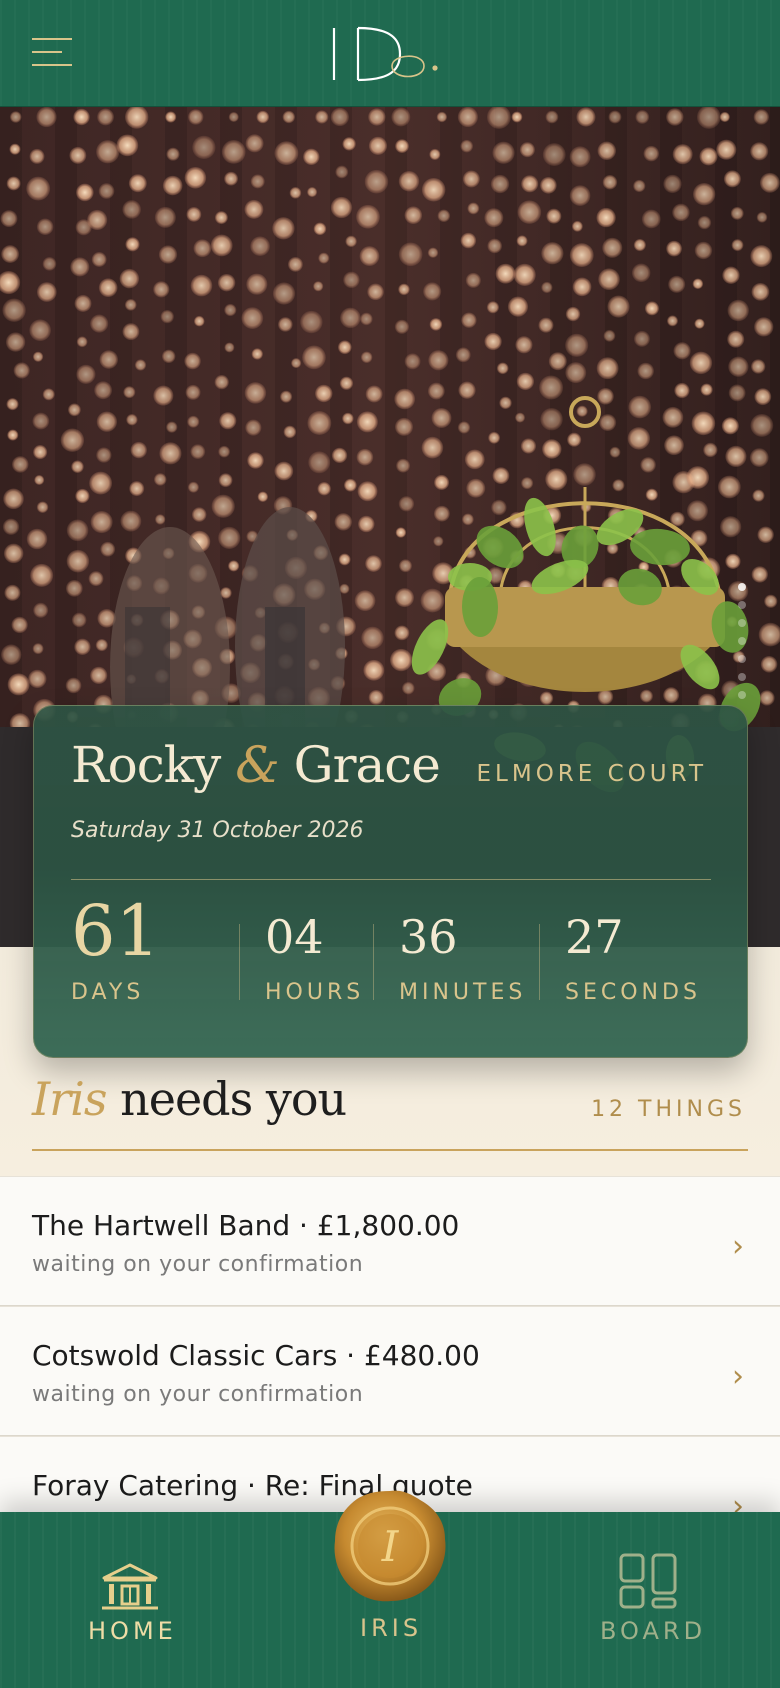 The height and width of the screenshot is (1688, 780). What do you see at coordinates (668, 1109) in the screenshot?
I see `things-count: 12 THINGS` at bounding box center [668, 1109].